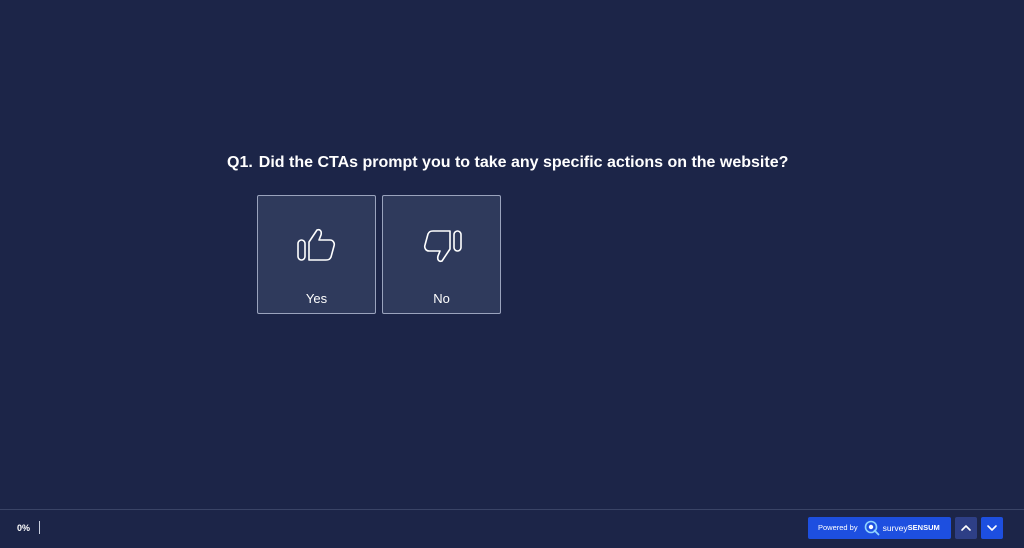  What do you see at coordinates (315, 244) in the screenshot?
I see `thumbs-up-icon` at bounding box center [315, 244].